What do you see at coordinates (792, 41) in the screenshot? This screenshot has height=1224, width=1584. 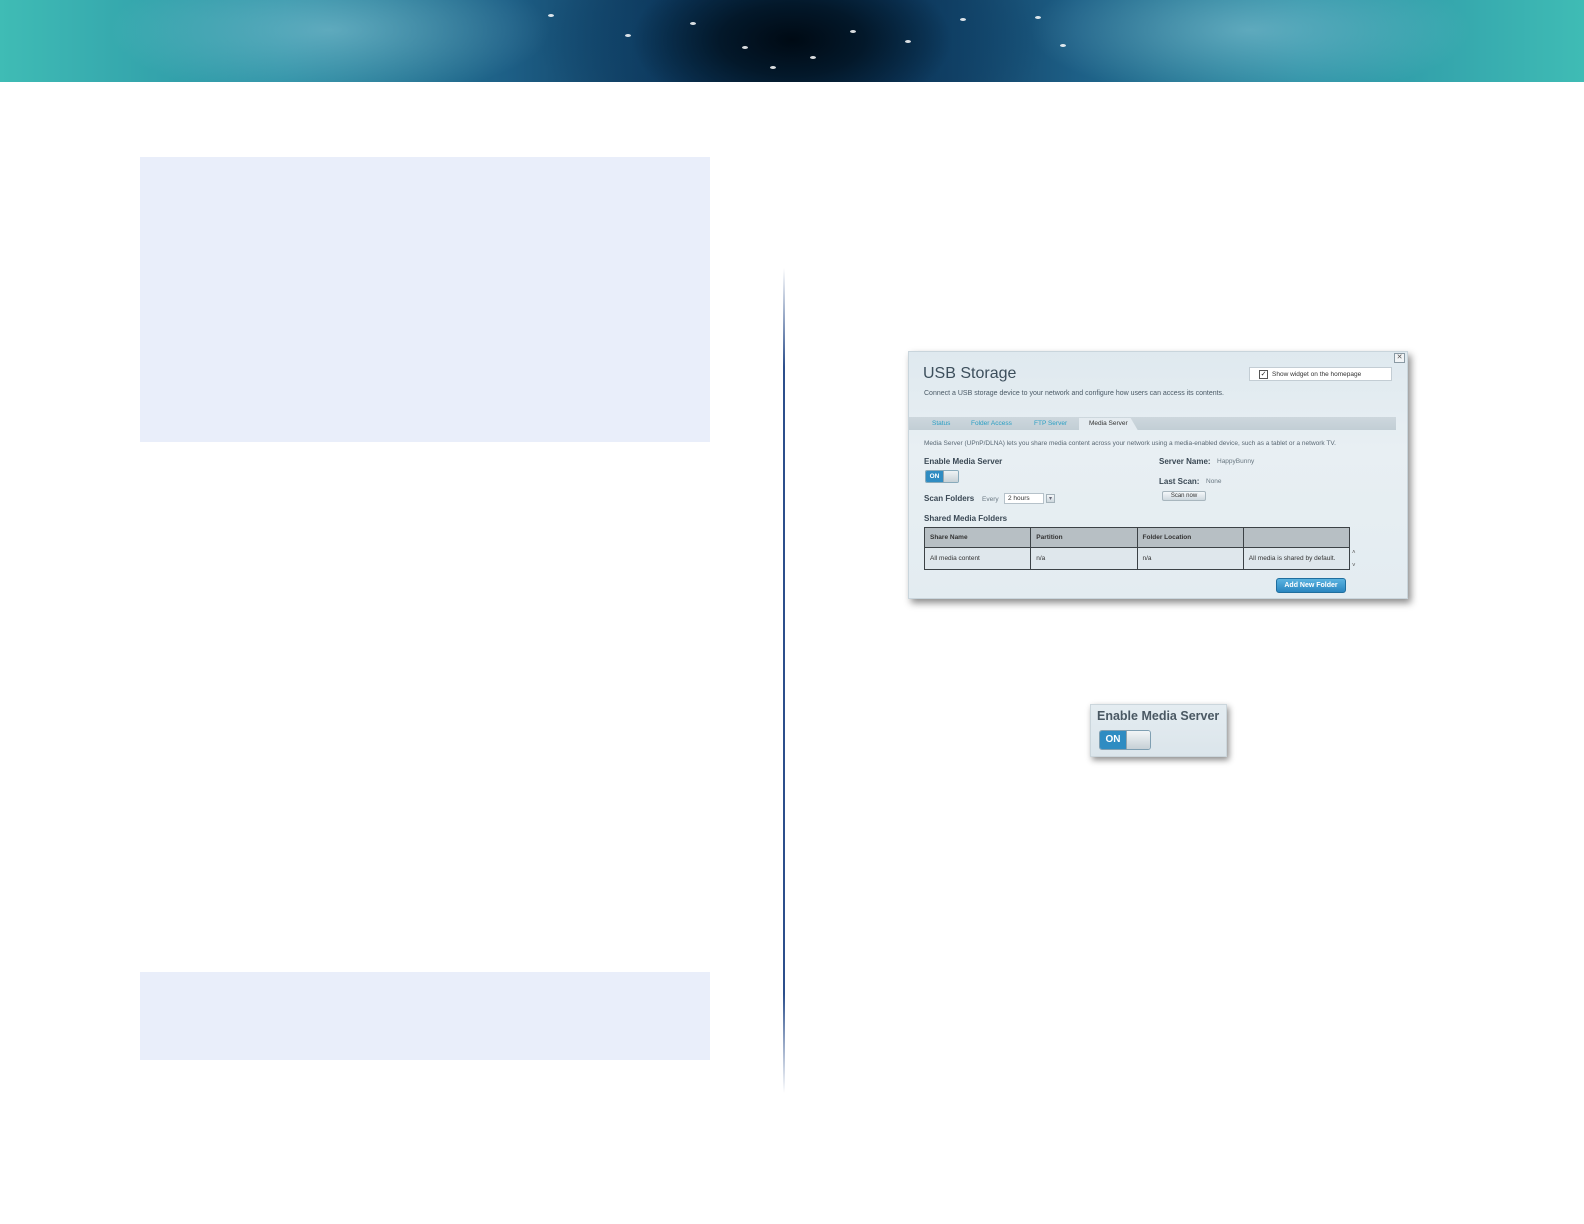 I see `header-banner` at bounding box center [792, 41].